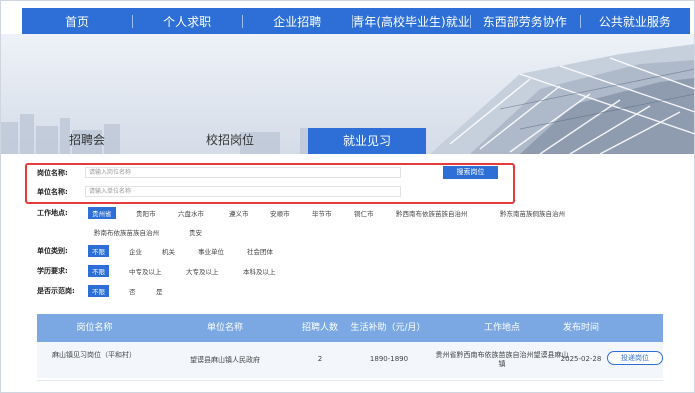 The width and height of the screenshot is (695, 393). What do you see at coordinates (580, 328) in the screenshot?
I see `column-header: 发布时间` at bounding box center [580, 328].